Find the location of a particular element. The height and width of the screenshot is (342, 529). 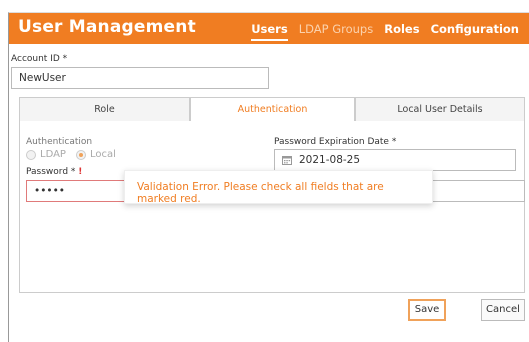

cancel-button: Cancel is located at coordinates (503, 310).